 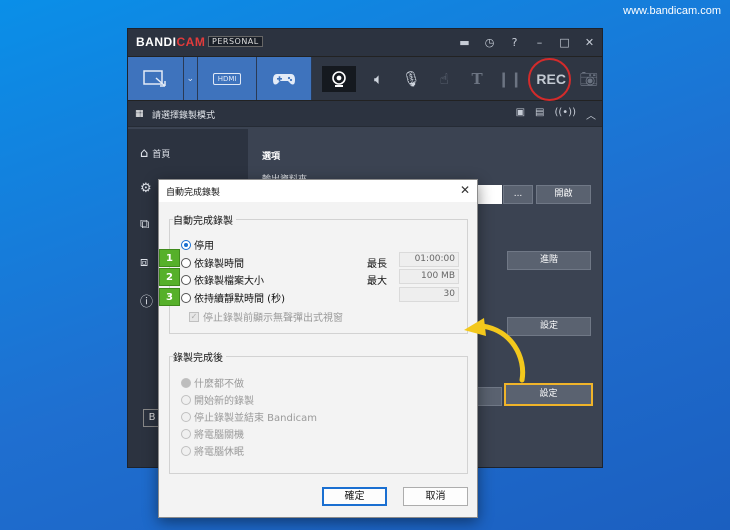 I want to click on sidebar-item-image: ⧈, so click(x=144, y=262).